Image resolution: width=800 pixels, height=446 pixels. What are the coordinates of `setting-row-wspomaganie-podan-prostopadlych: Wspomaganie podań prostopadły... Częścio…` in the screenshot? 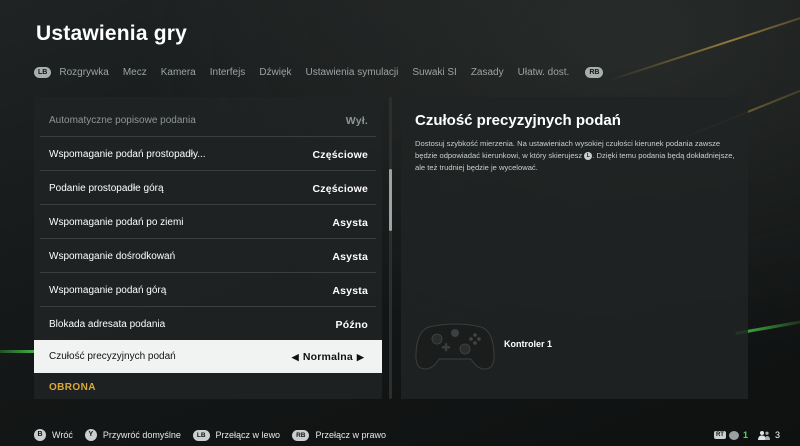 It's located at (208, 154).